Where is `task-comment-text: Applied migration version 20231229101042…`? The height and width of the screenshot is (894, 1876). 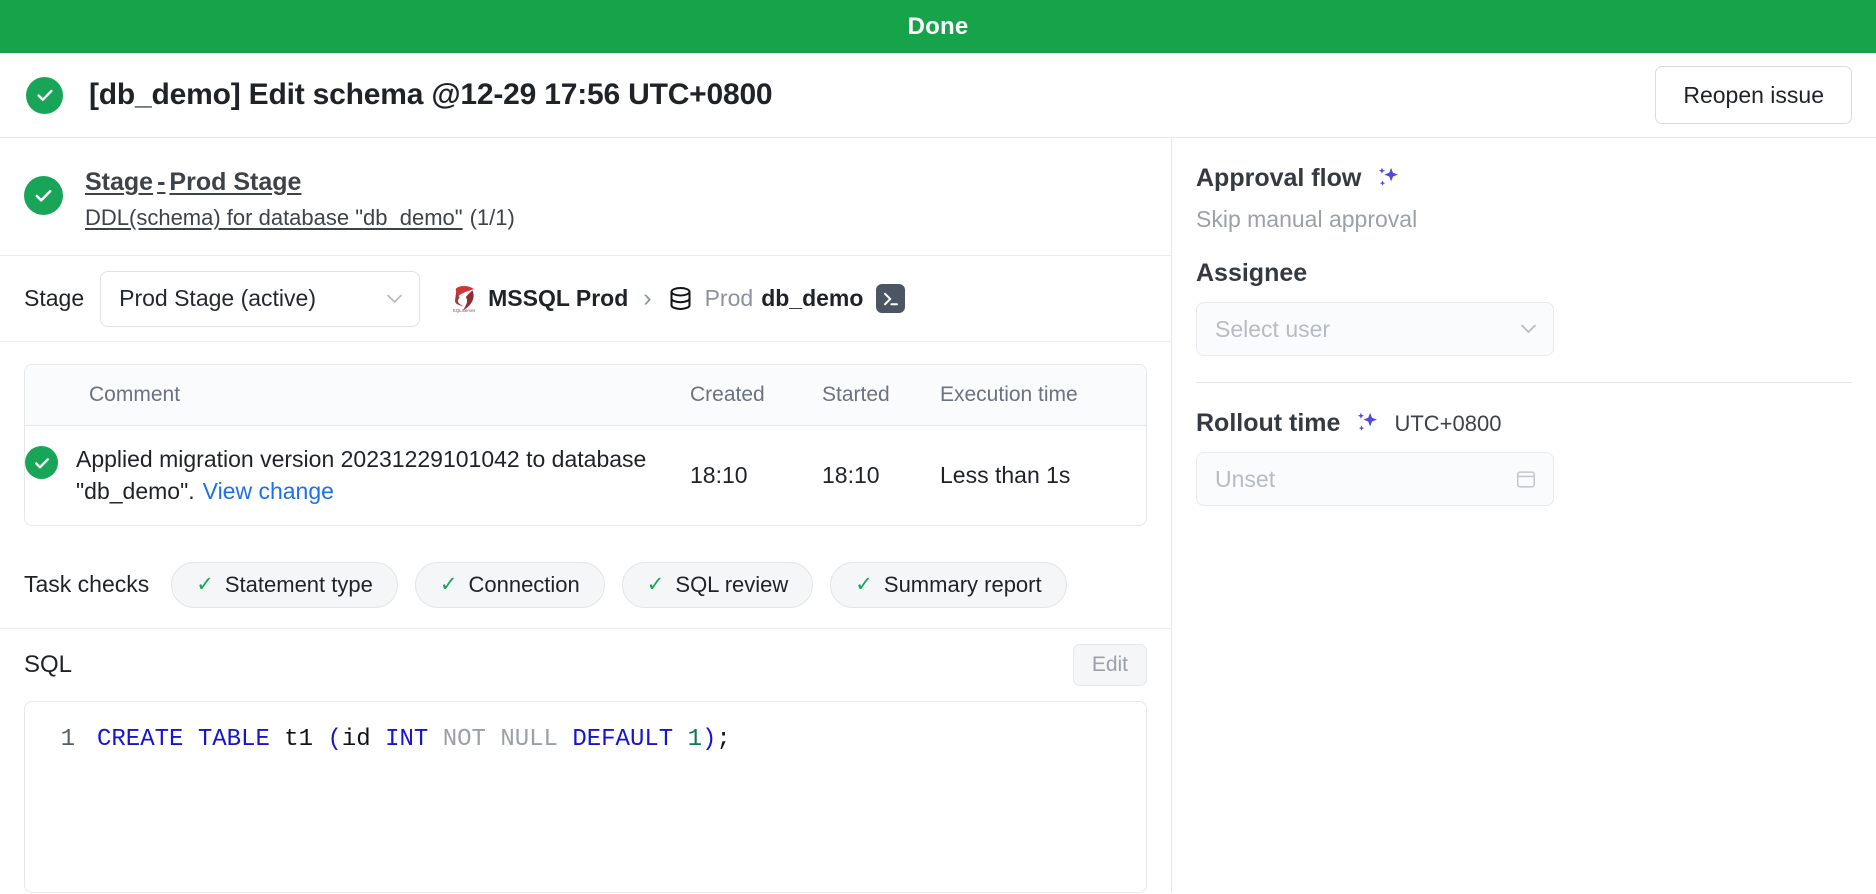 task-comment-text: Applied migration version 20231229101042… is located at coordinates (361, 475).